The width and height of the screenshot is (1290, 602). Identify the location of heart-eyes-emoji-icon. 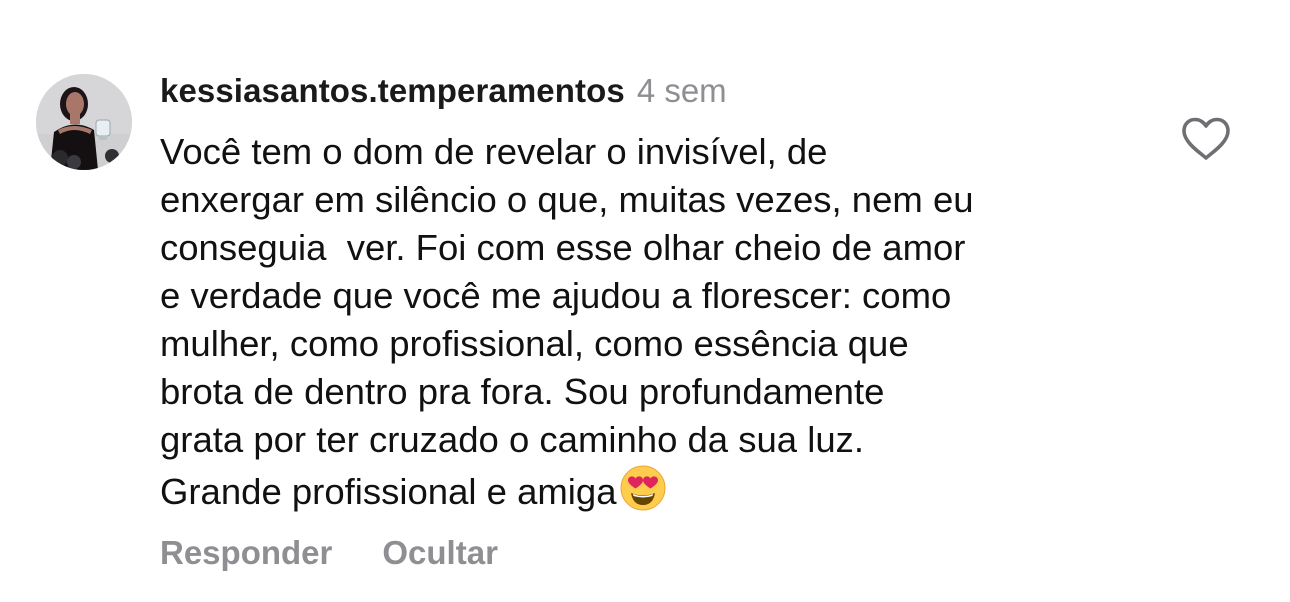
(642, 488).